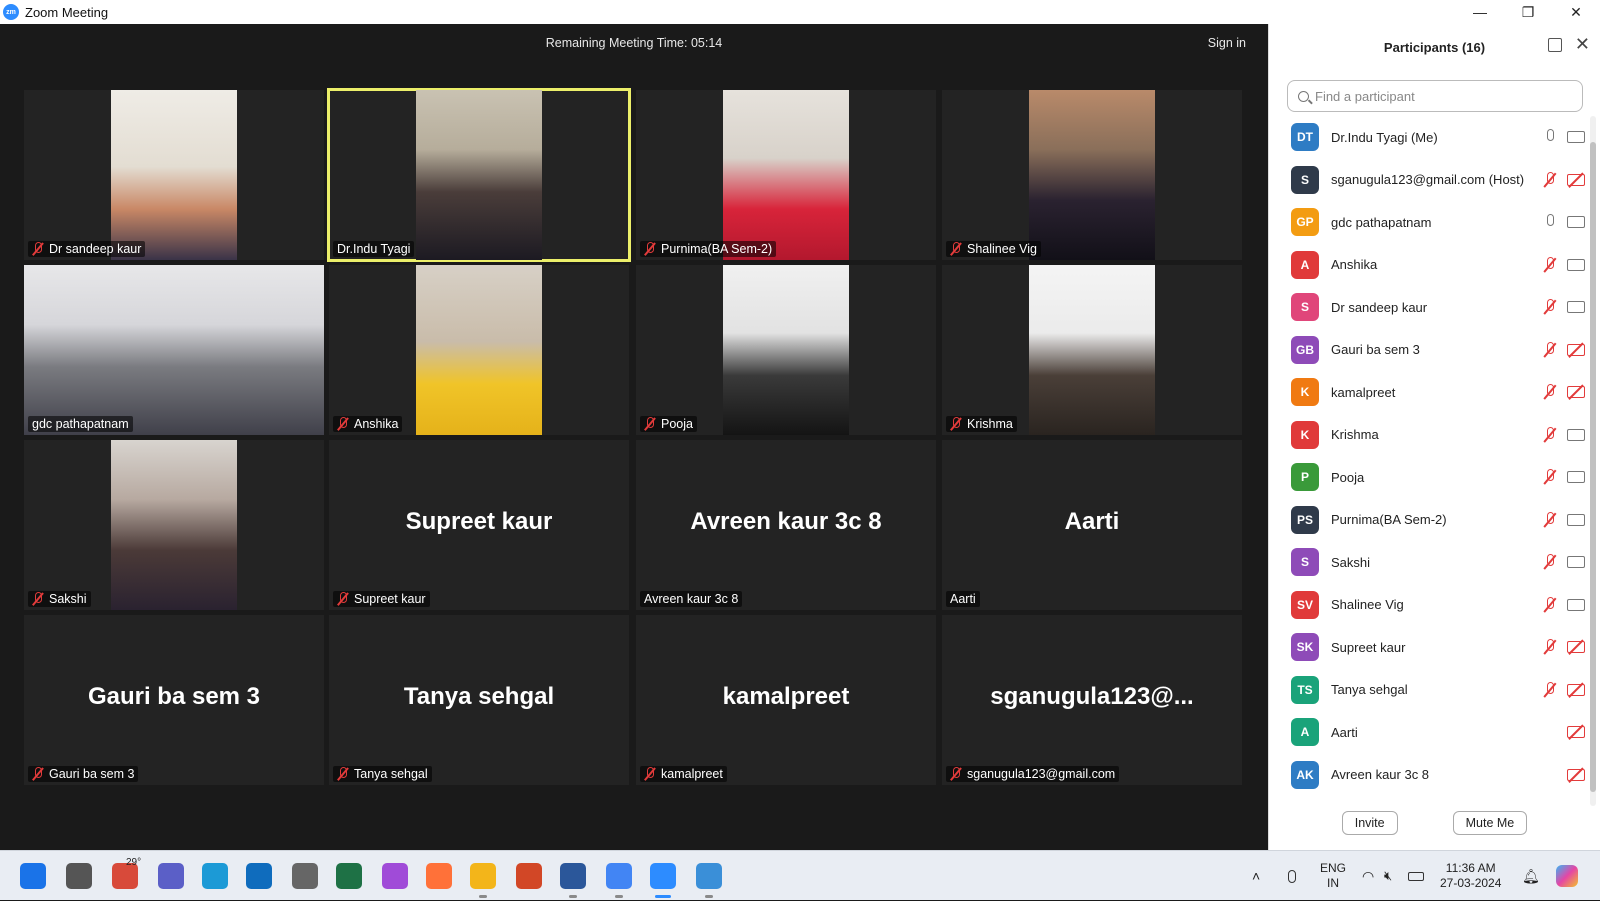 The height and width of the screenshot is (901, 1600). Describe the element at coordinates (1092, 350) in the screenshot. I see `video-tile: Krishma` at that location.